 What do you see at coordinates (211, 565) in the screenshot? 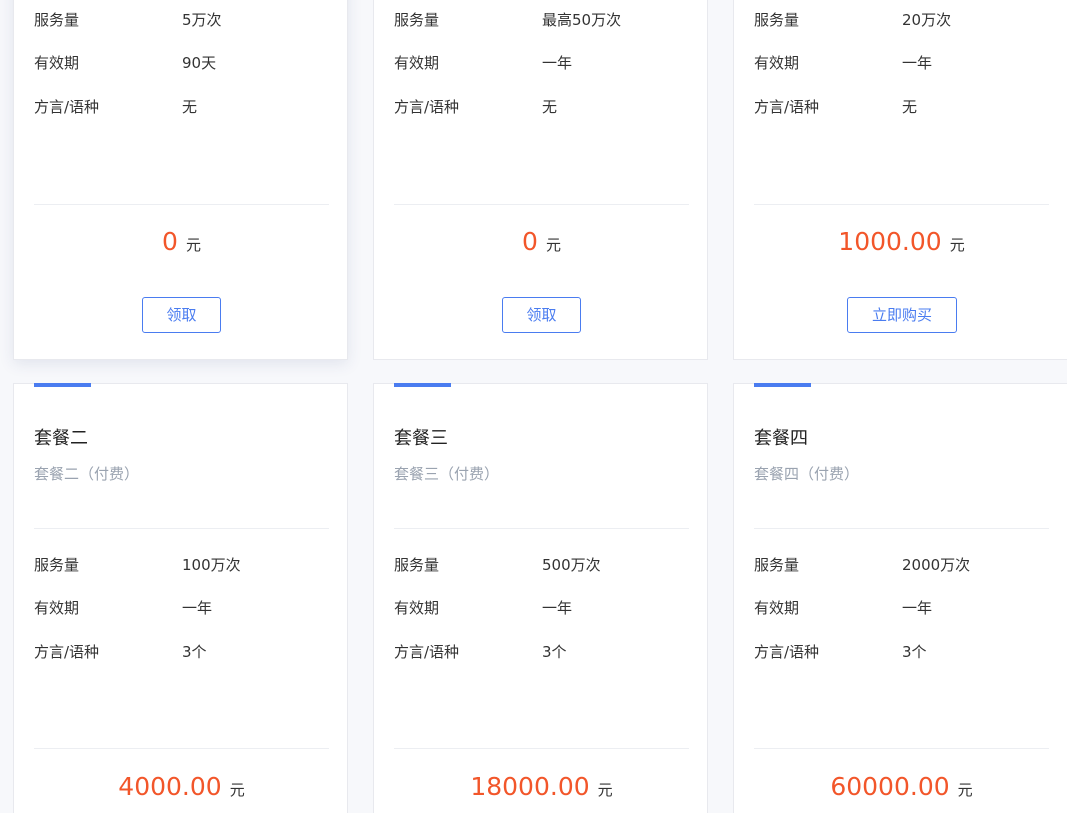
I see `spec-value: 100万次` at bounding box center [211, 565].